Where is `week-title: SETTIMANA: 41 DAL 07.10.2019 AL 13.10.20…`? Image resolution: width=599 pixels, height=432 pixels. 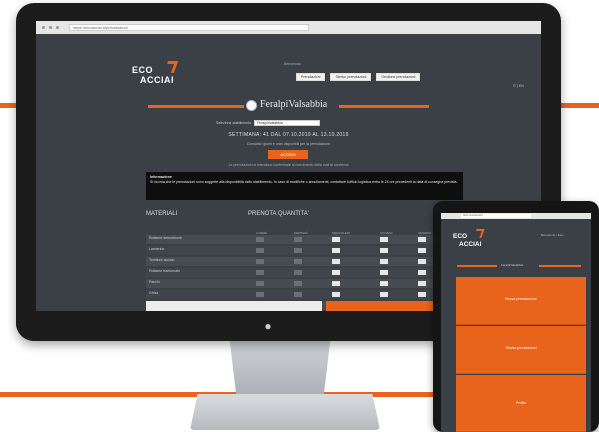 week-title: SETTIMANA: 41 DAL 07.10.2019 AL 13.10.20… is located at coordinates (288, 135).